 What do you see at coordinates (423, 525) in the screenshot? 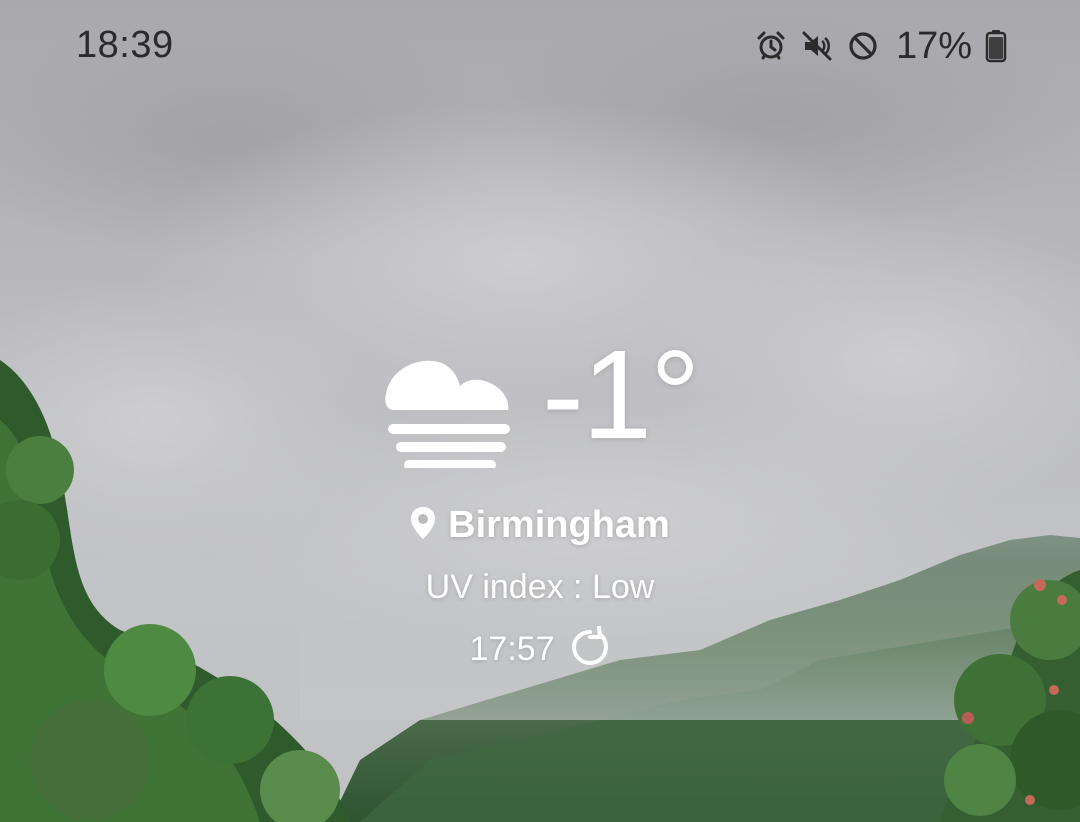
I see `location-pin-icon` at bounding box center [423, 525].